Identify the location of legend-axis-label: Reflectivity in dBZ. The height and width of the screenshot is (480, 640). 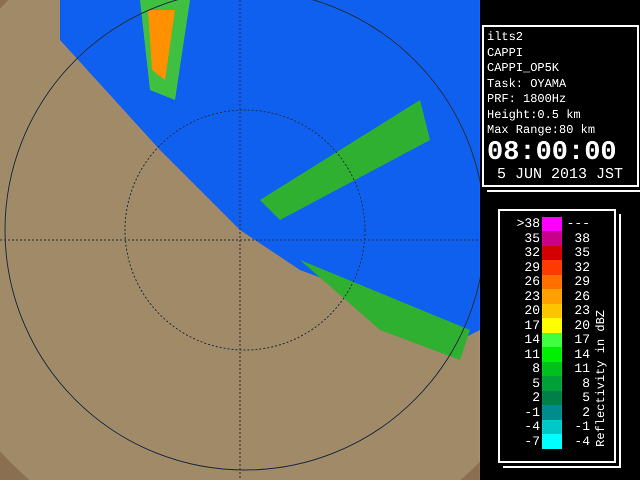
(601, 378).